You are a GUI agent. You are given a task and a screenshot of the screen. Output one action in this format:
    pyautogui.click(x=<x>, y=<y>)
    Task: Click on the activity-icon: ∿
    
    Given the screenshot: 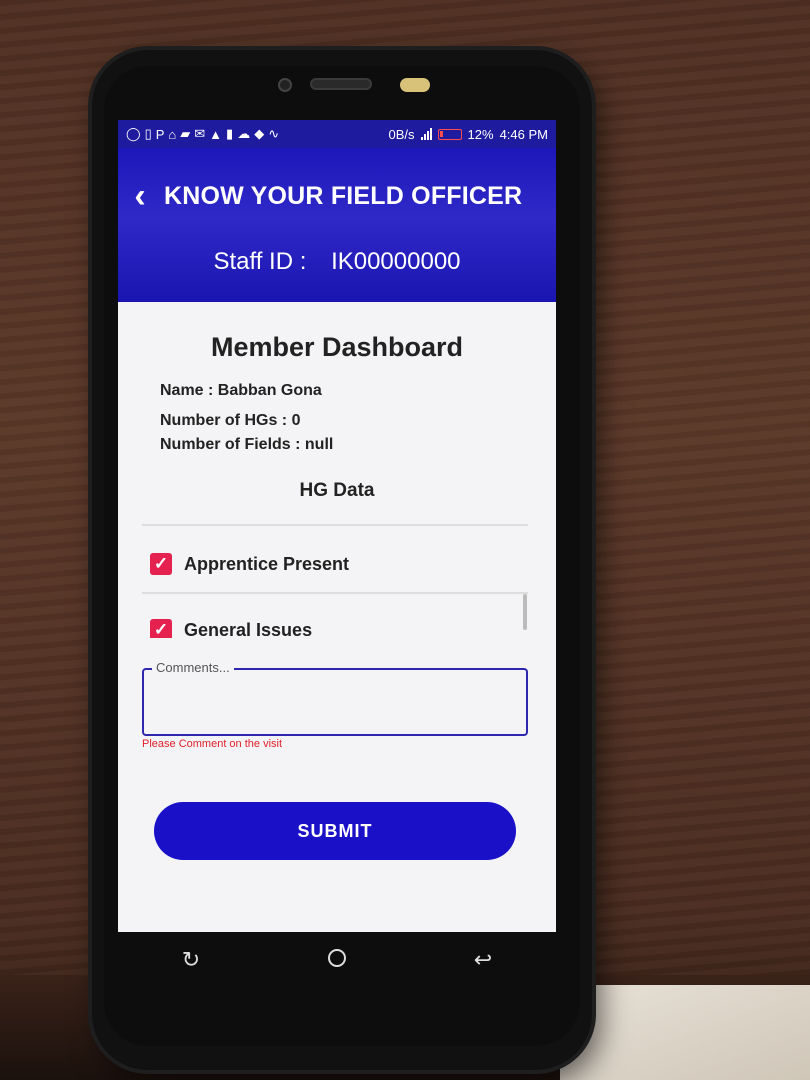 What is the action you would take?
    pyautogui.click(x=274, y=133)
    